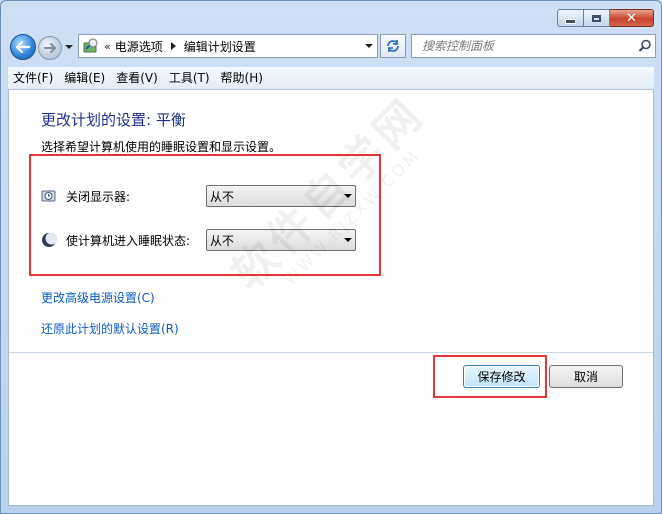 The image size is (662, 514). I want to click on page-description: 选择希望计算机使用的睡眠设置和显示设置。, so click(161, 147).